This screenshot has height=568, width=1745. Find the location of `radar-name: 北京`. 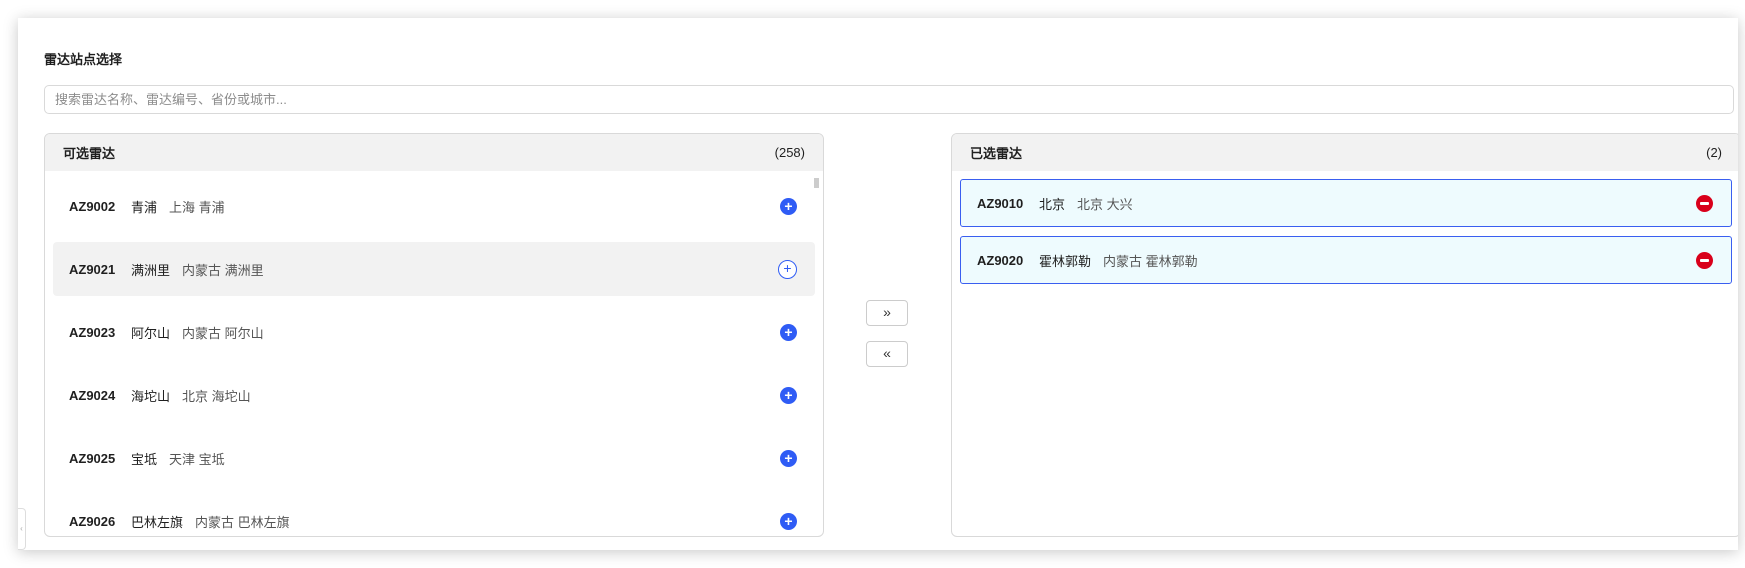

radar-name: 北京 is located at coordinates (1052, 204).